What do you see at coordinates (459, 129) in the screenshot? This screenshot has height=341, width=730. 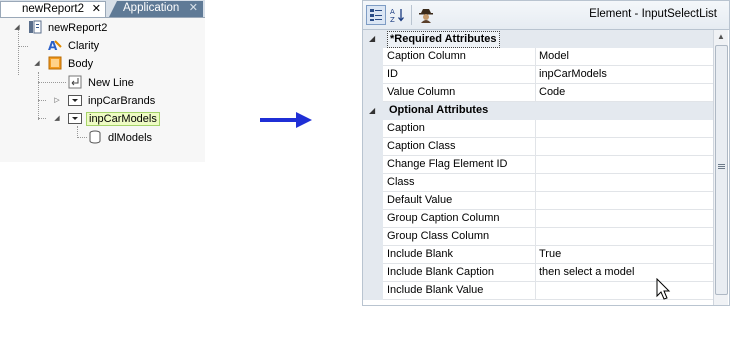 I see `property-name: Caption` at bounding box center [459, 129].